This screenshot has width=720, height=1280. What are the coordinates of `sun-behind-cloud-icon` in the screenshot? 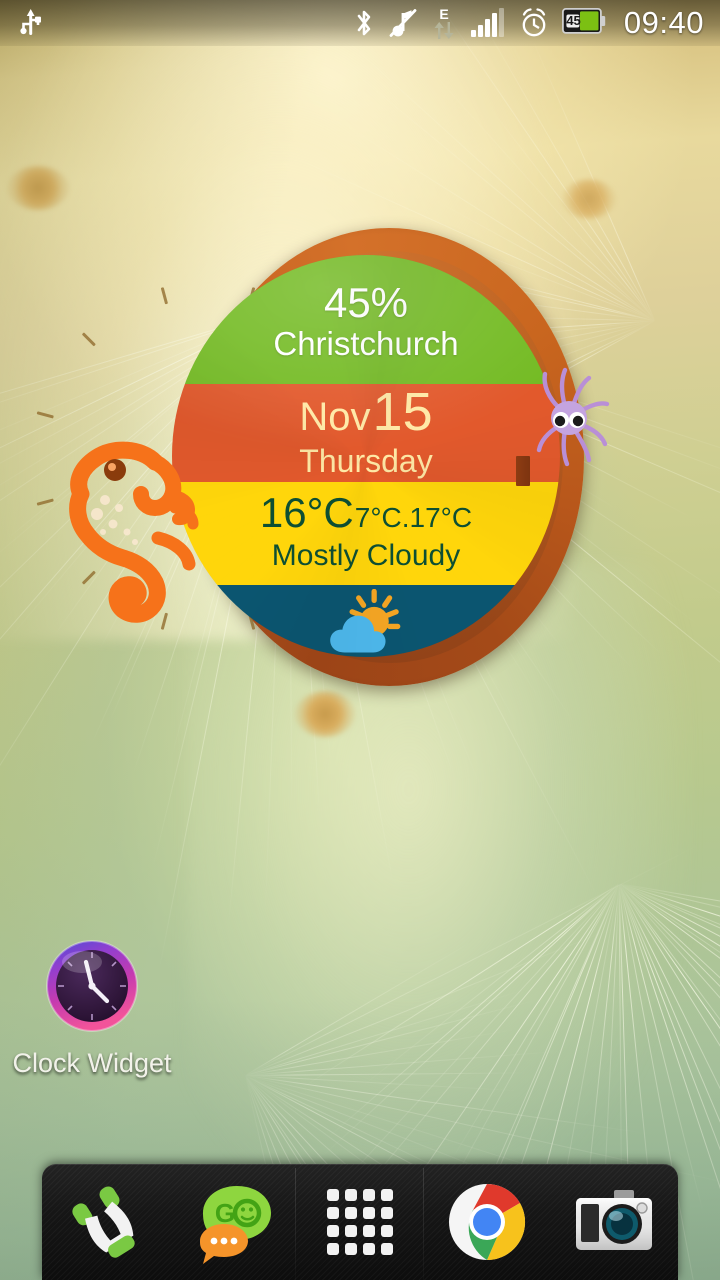 It's located at (365, 620).